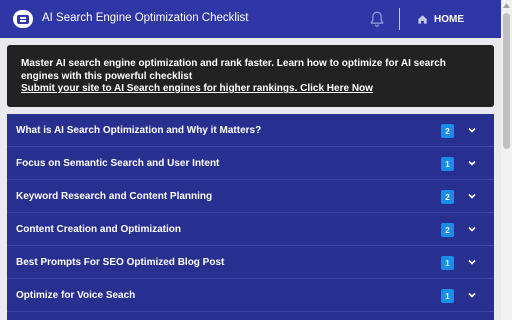  What do you see at coordinates (377, 19) in the screenshot?
I see `bell-icon` at bounding box center [377, 19].